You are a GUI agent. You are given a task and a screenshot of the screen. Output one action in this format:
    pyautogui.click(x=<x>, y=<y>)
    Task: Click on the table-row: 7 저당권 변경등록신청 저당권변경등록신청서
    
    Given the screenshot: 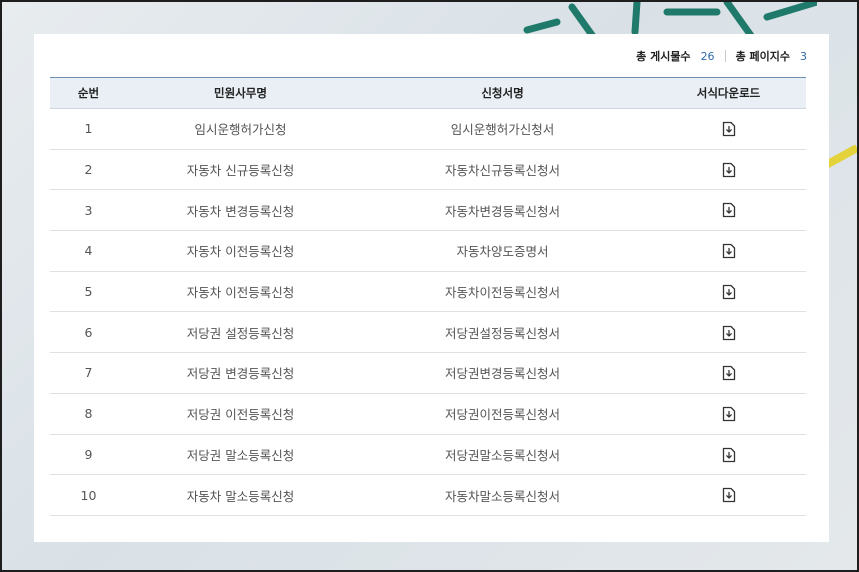 What is the action you would take?
    pyautogui.click(x=428, y=373)
    